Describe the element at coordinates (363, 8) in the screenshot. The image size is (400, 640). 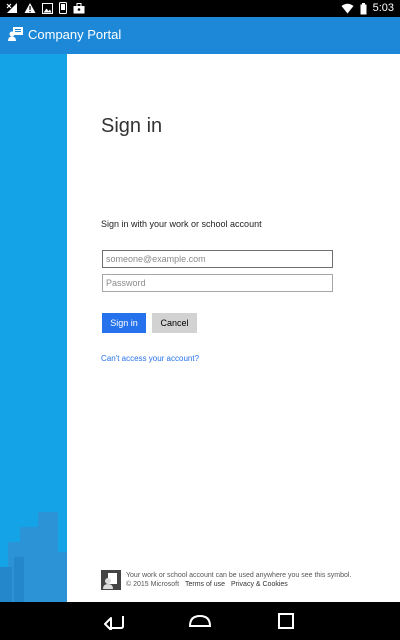
I see `battery-icon` at that location.